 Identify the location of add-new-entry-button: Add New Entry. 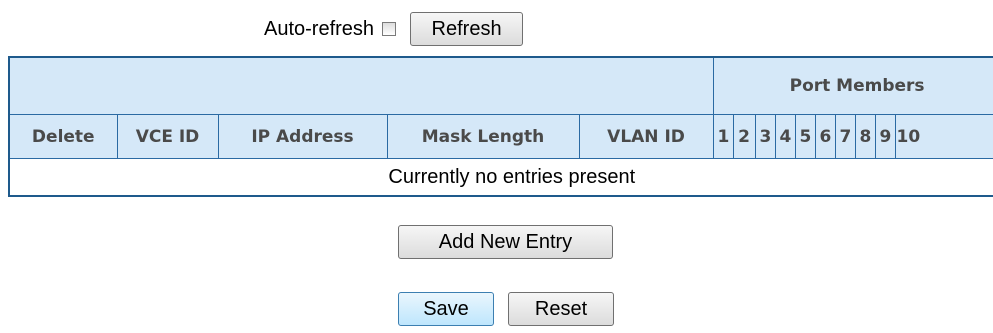
(505, 242).